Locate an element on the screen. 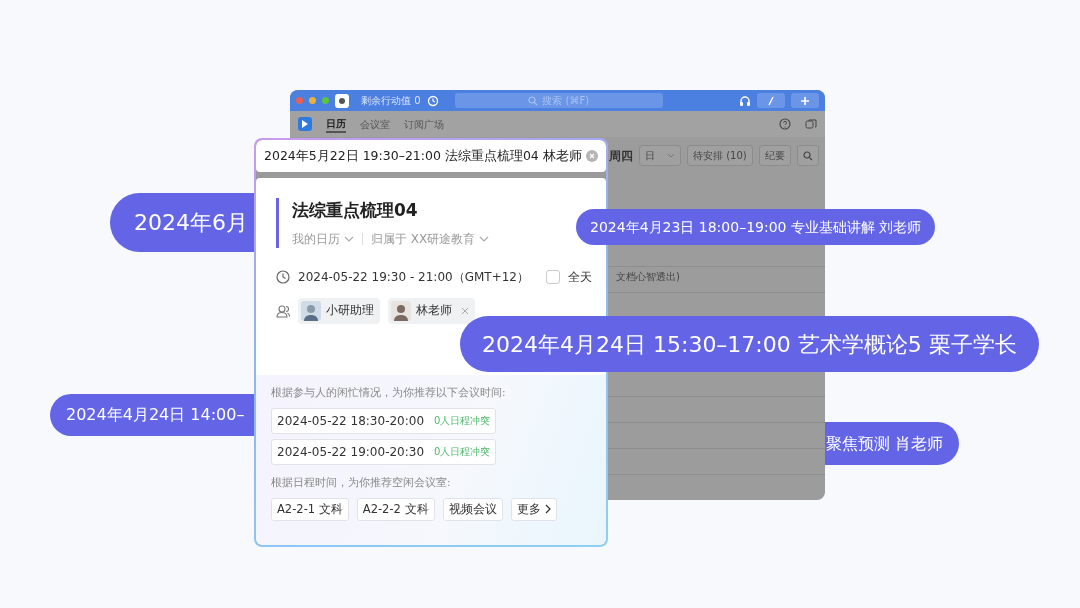 The image size is (1080, 608). search-button is located at coordinates (807, 155).